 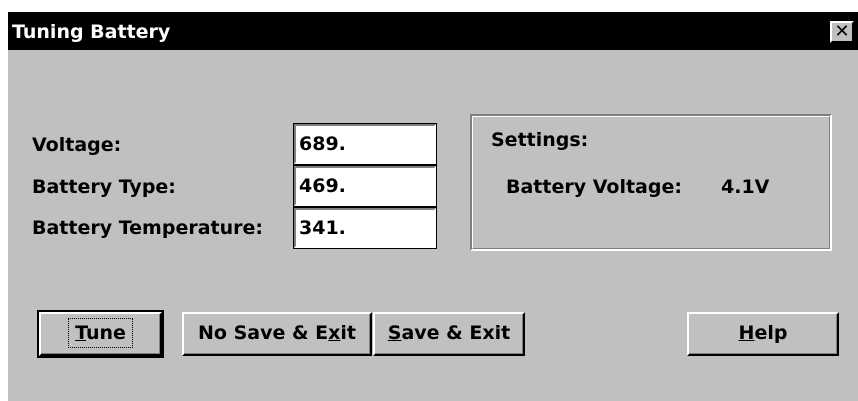 I want to click on title-bar: Tuning Battery ✕, so click(x=433, y=31).